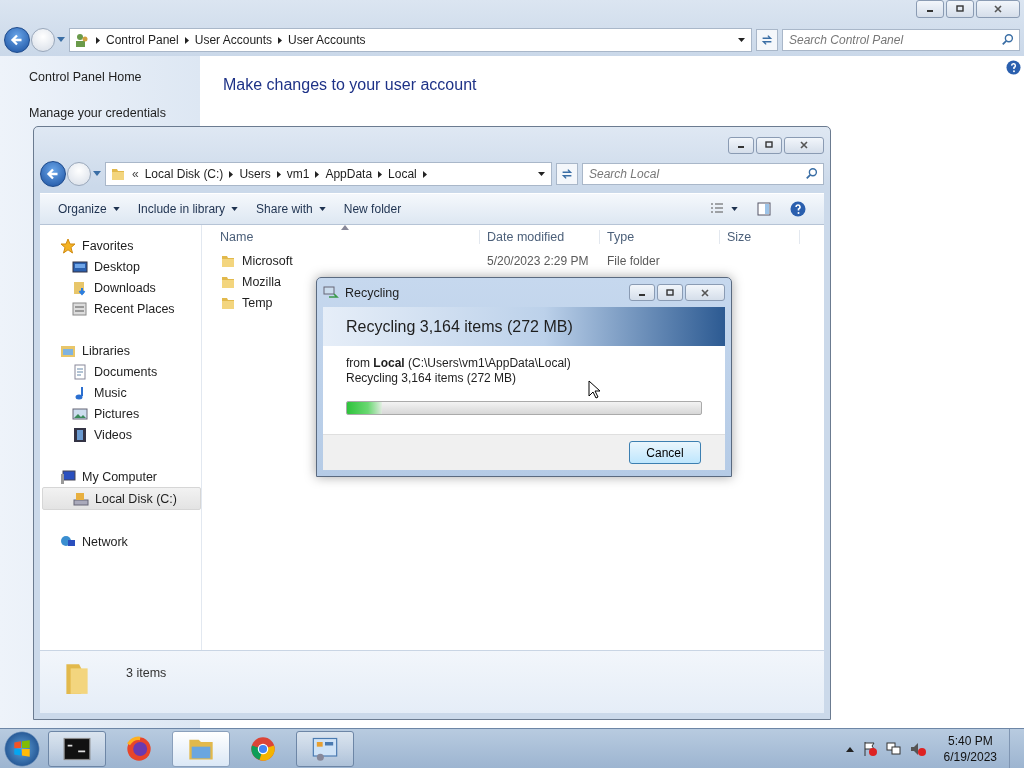 Image resolution: width=1024 pixels, height=768 pixels. What do you see at coordinates (350, 85) in the screenshot?
I see `page-heading: Make changes to your user account` at bounding box center [350, 85].